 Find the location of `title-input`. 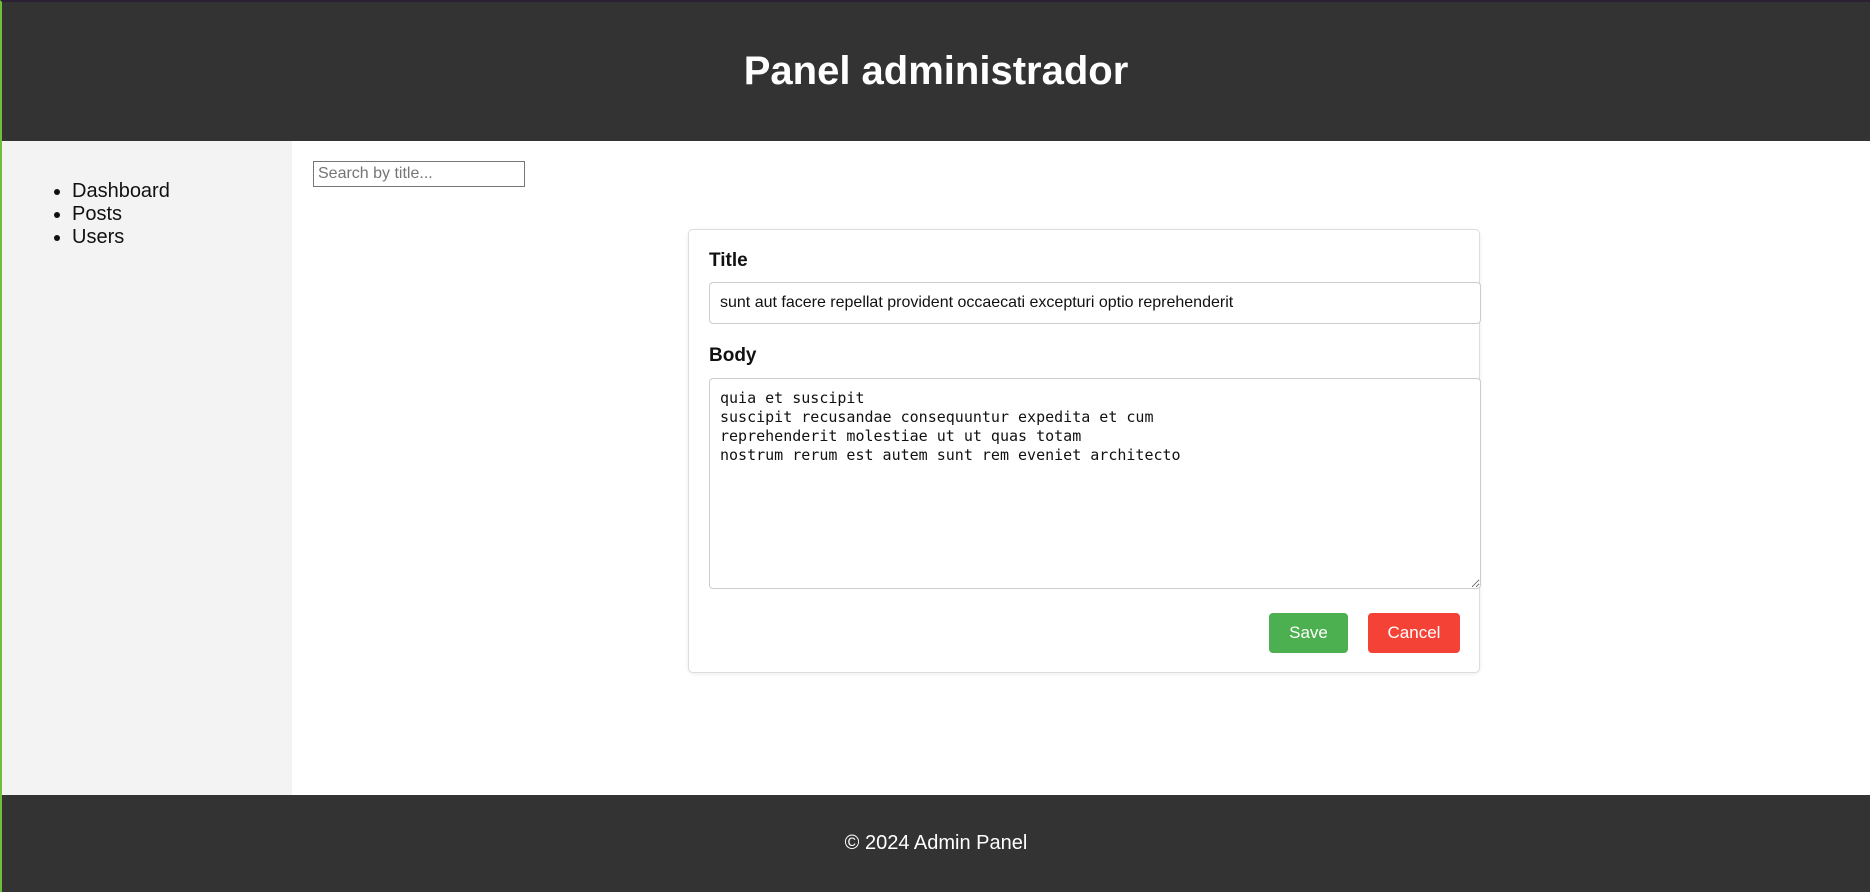

title-input is located at coordinates (1095, 303).